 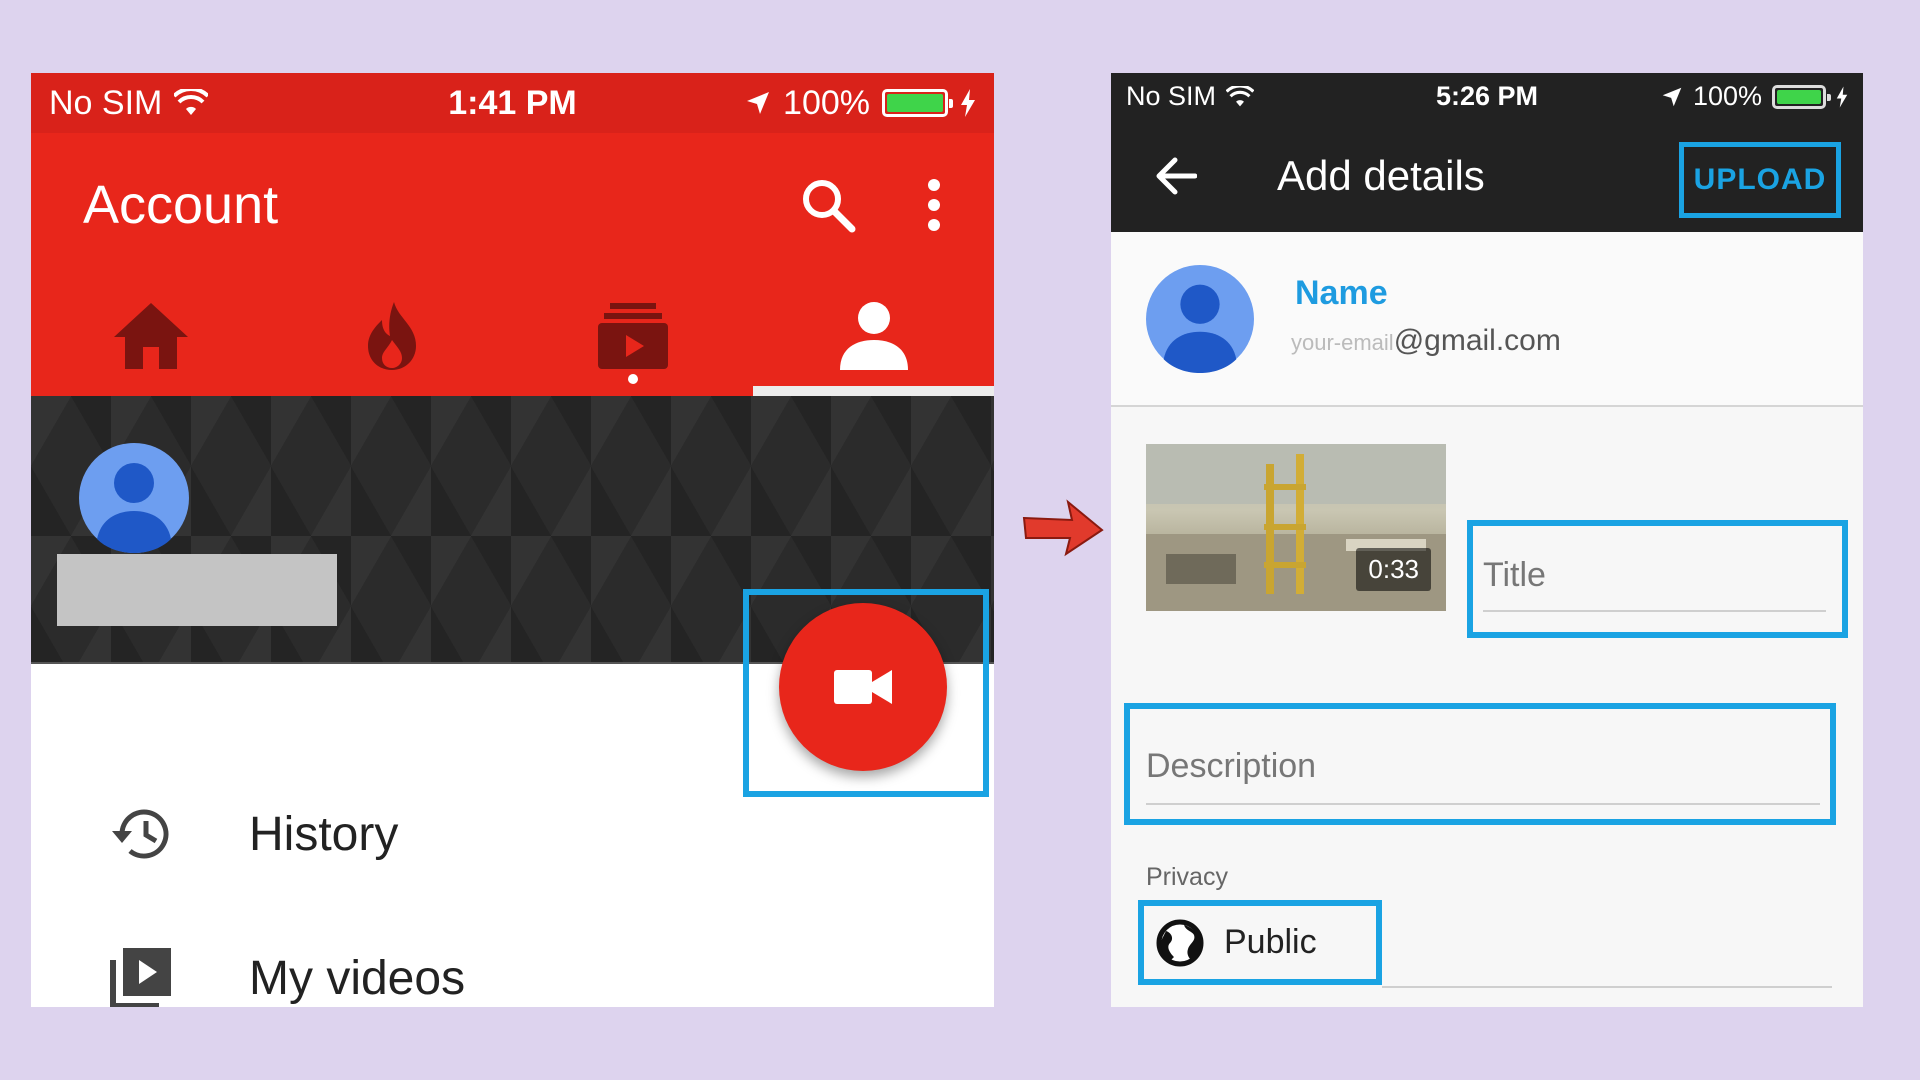 I want to click on more-vert-icon, so click(x=934, y=204).